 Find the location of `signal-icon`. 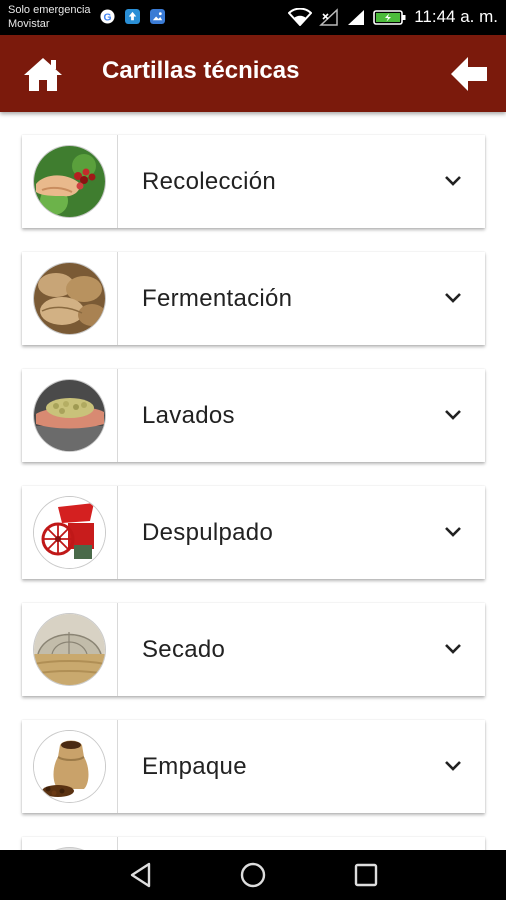

signal-icon is located at coordinates (356, 17).